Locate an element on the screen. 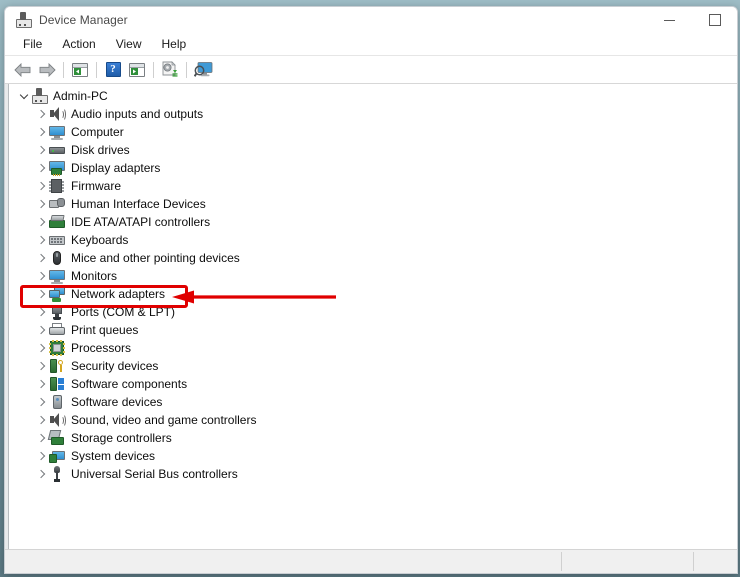 This screenshot has width=740, height=577. tree-item-label: IDE ATA/ATAPI controllers is located at coordinates (141, 222).